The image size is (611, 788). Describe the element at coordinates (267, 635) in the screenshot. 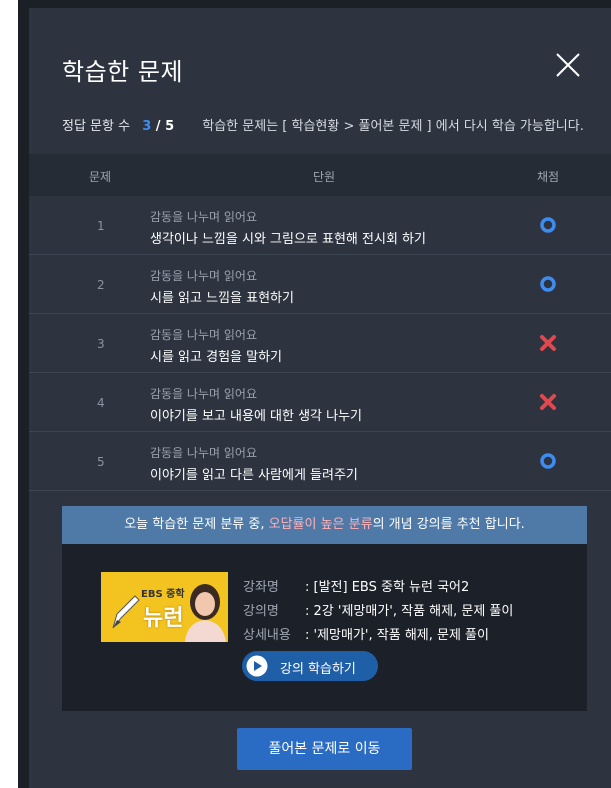

I see `detail-label: 상세내용` at that location.